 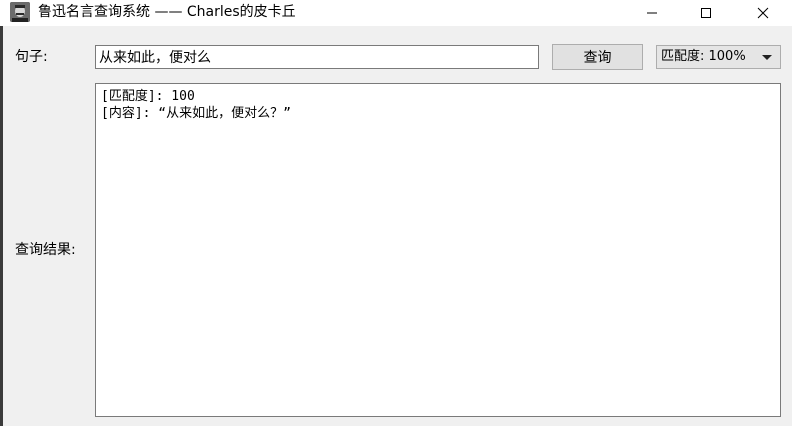 I want to click on window-title: 鲁迅名言查询系统 —— Charles的皮卡丘, so click(x=167, y=12).